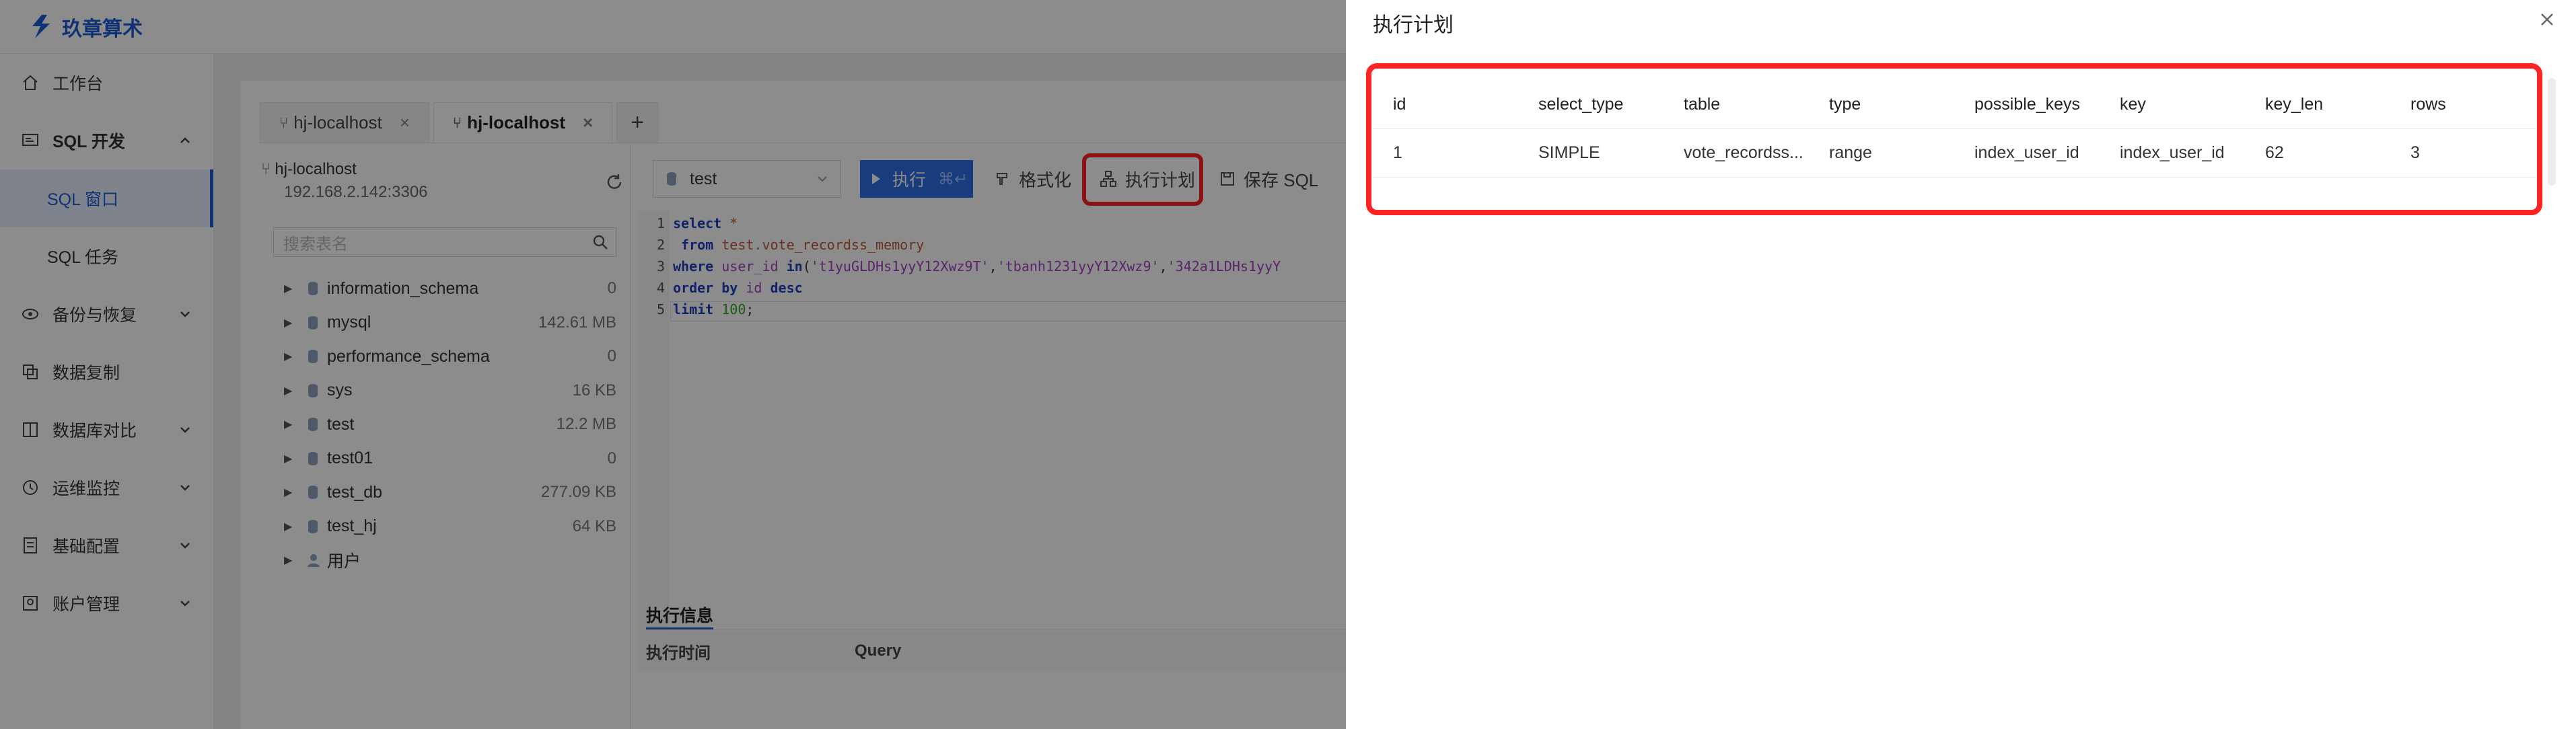 Image resolution: width=2576 pixels, height=729 pixels. Describe the element at coordinates (2552, 132) in the screenshot. I see `vertical-scrollbar` at that location.